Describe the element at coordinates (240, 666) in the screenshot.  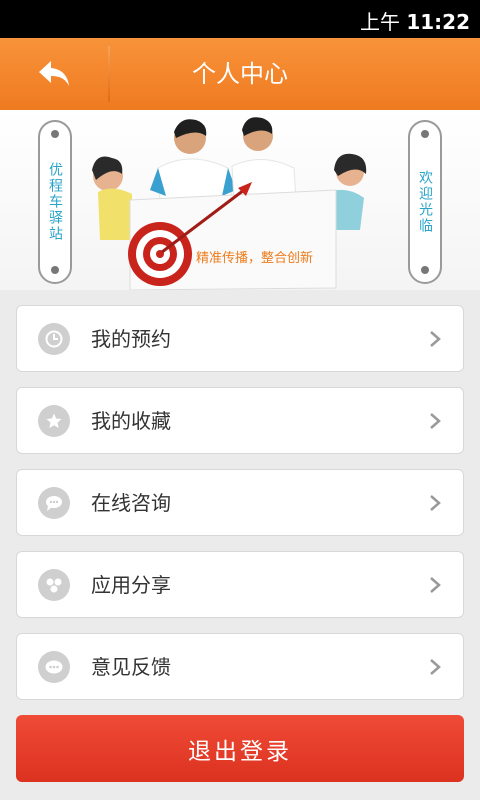
I see `menu-item-feedback: 意见反馈` at that location.